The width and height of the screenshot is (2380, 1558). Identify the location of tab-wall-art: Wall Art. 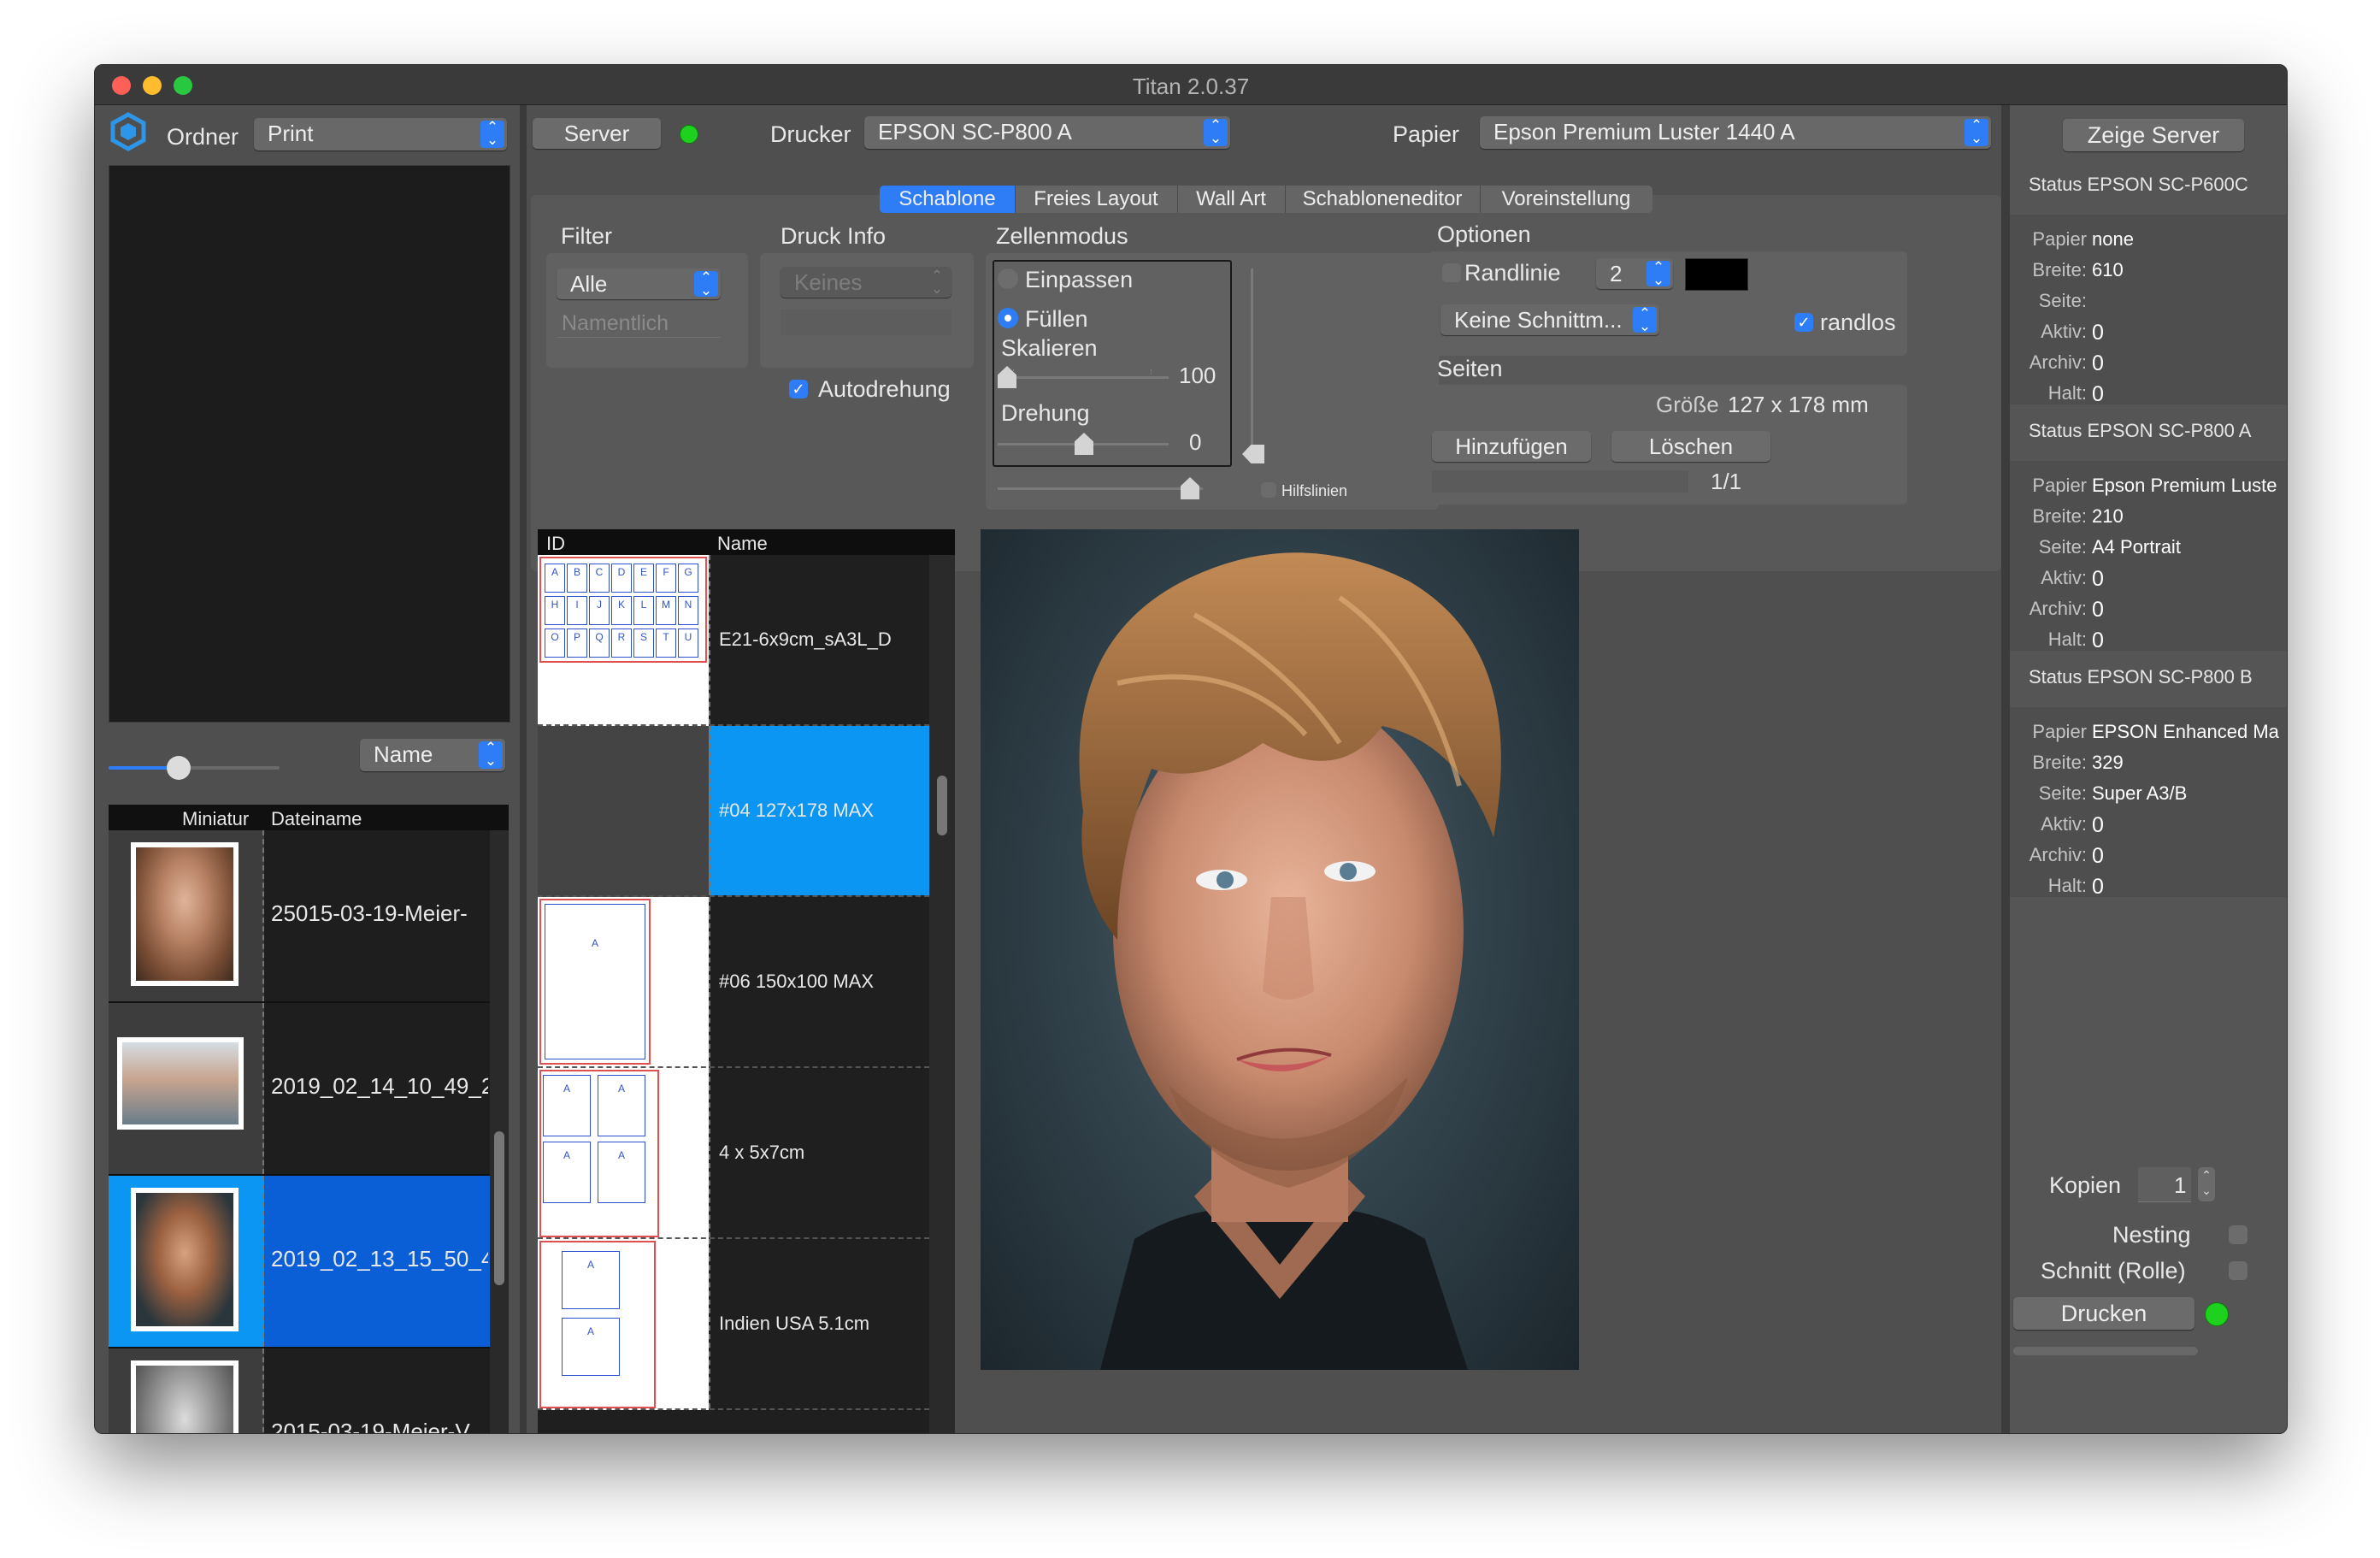
(1232, 199).